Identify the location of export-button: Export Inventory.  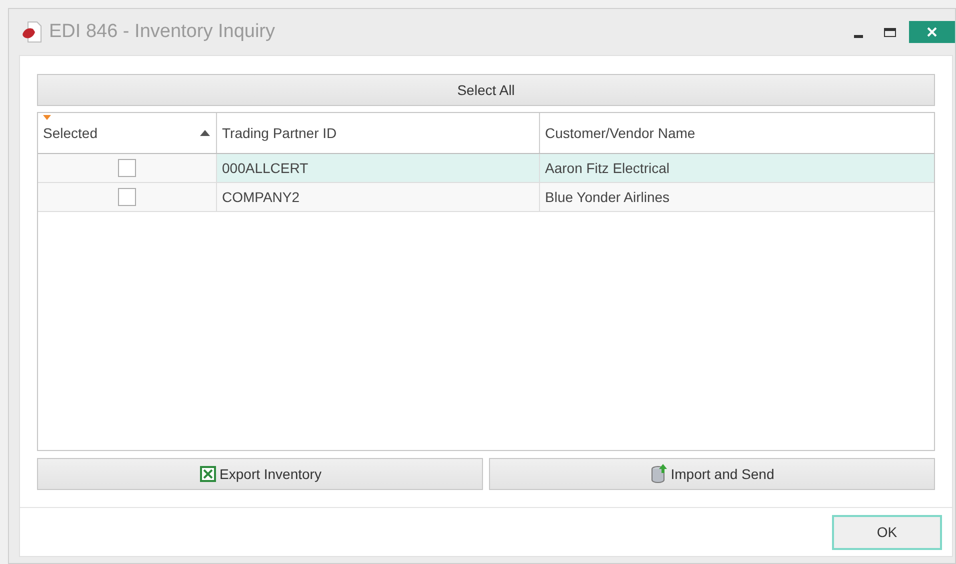
(260, 474).